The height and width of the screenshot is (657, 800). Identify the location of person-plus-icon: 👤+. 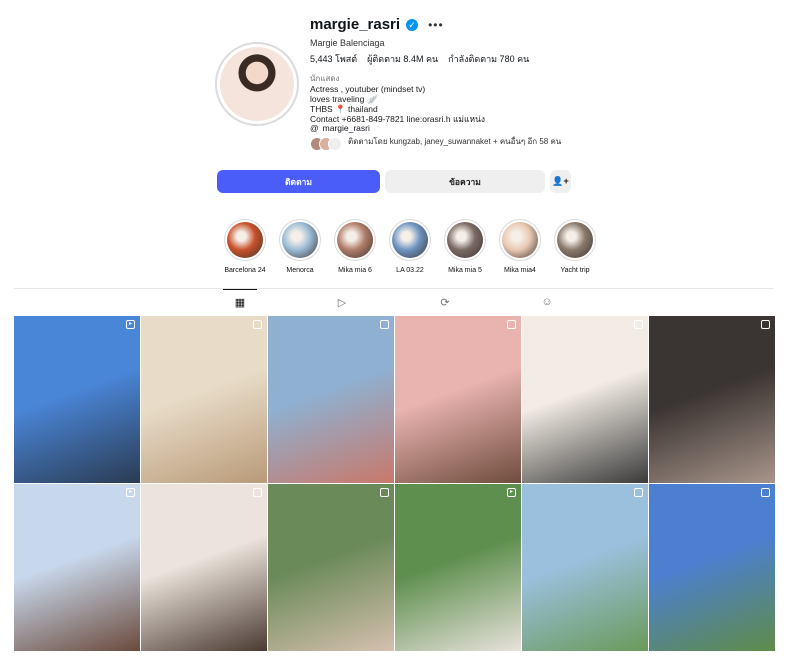
(560, 181).